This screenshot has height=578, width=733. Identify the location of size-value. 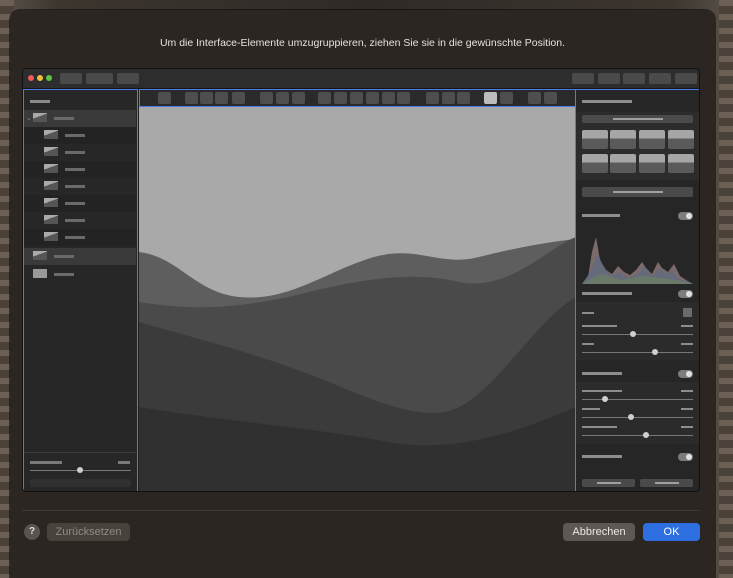
(124, 462).